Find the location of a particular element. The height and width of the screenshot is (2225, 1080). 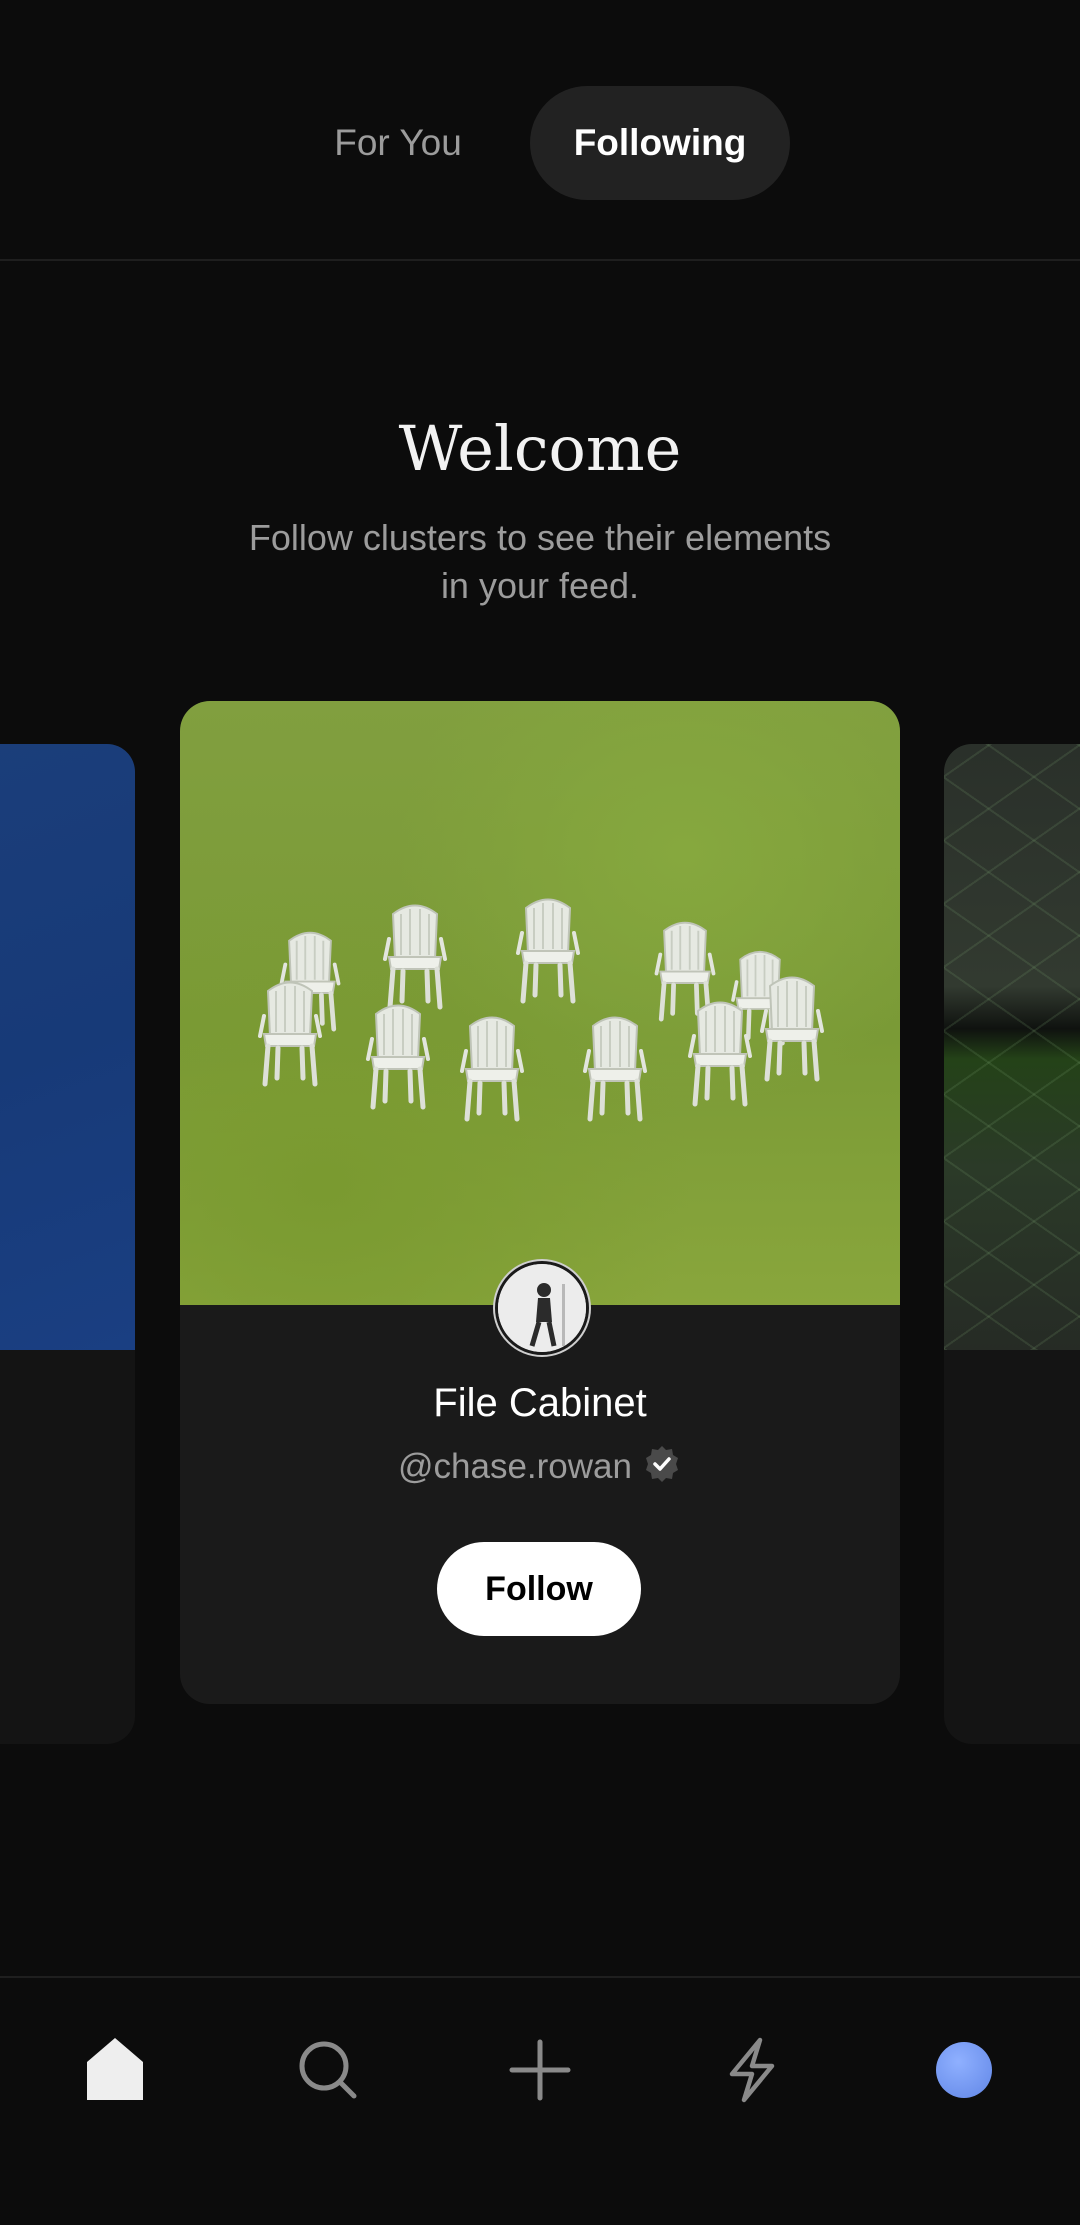

verified-badge-icon is located at coordinates (662, 1468).